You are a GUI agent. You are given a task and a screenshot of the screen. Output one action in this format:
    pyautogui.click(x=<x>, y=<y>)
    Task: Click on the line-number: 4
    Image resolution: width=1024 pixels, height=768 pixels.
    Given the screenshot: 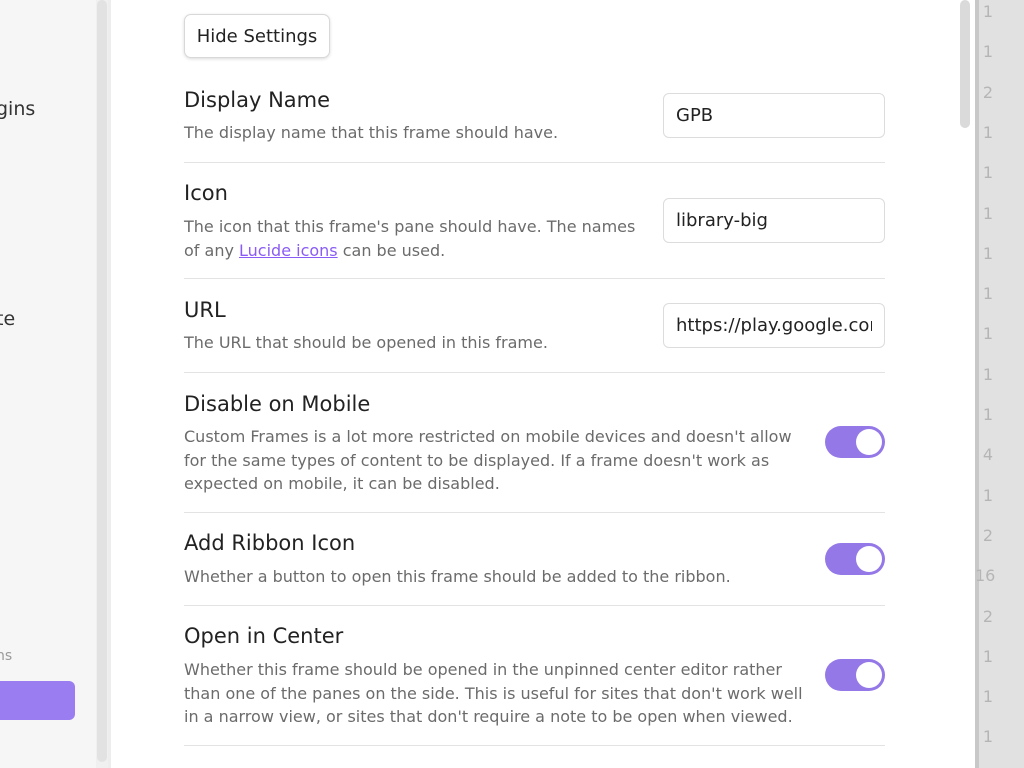 What is the action you would take?
    pyautogui.click(x=987, y=455)
    